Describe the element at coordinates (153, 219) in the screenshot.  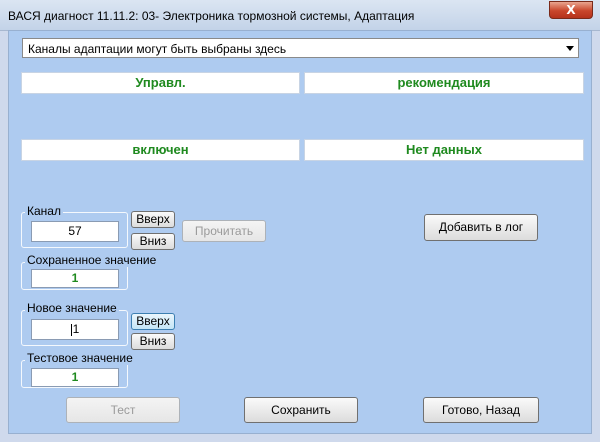
I see `channel-up-button: Вверх` at that location.